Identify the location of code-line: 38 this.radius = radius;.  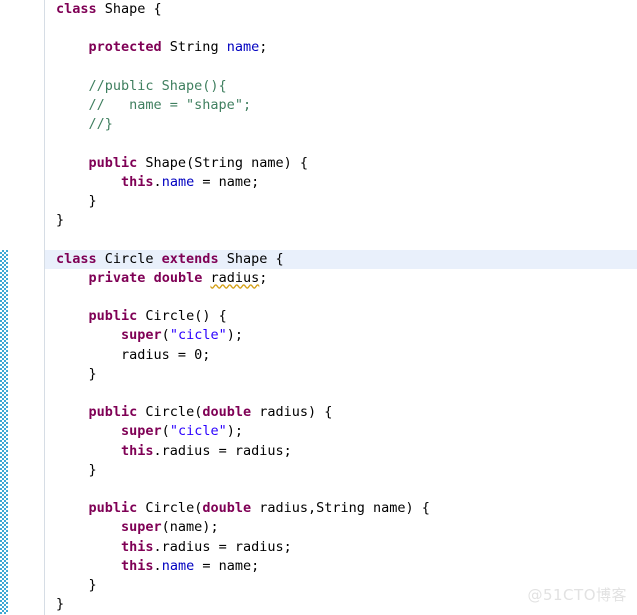
(318, 451).